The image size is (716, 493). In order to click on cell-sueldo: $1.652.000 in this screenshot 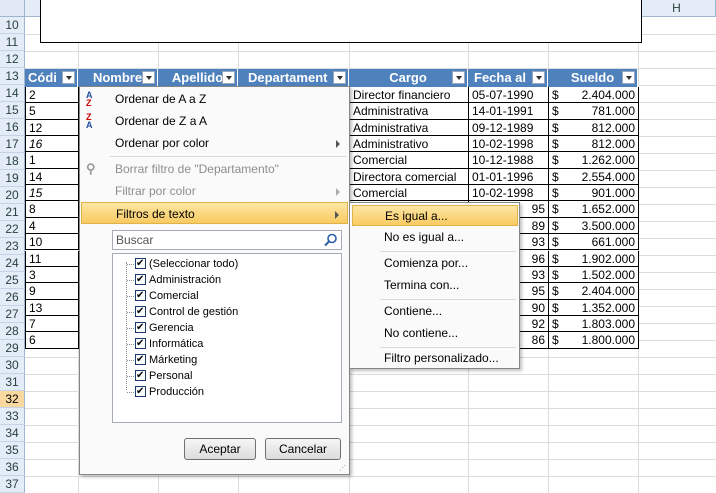, I will do `click(593, 209)`.